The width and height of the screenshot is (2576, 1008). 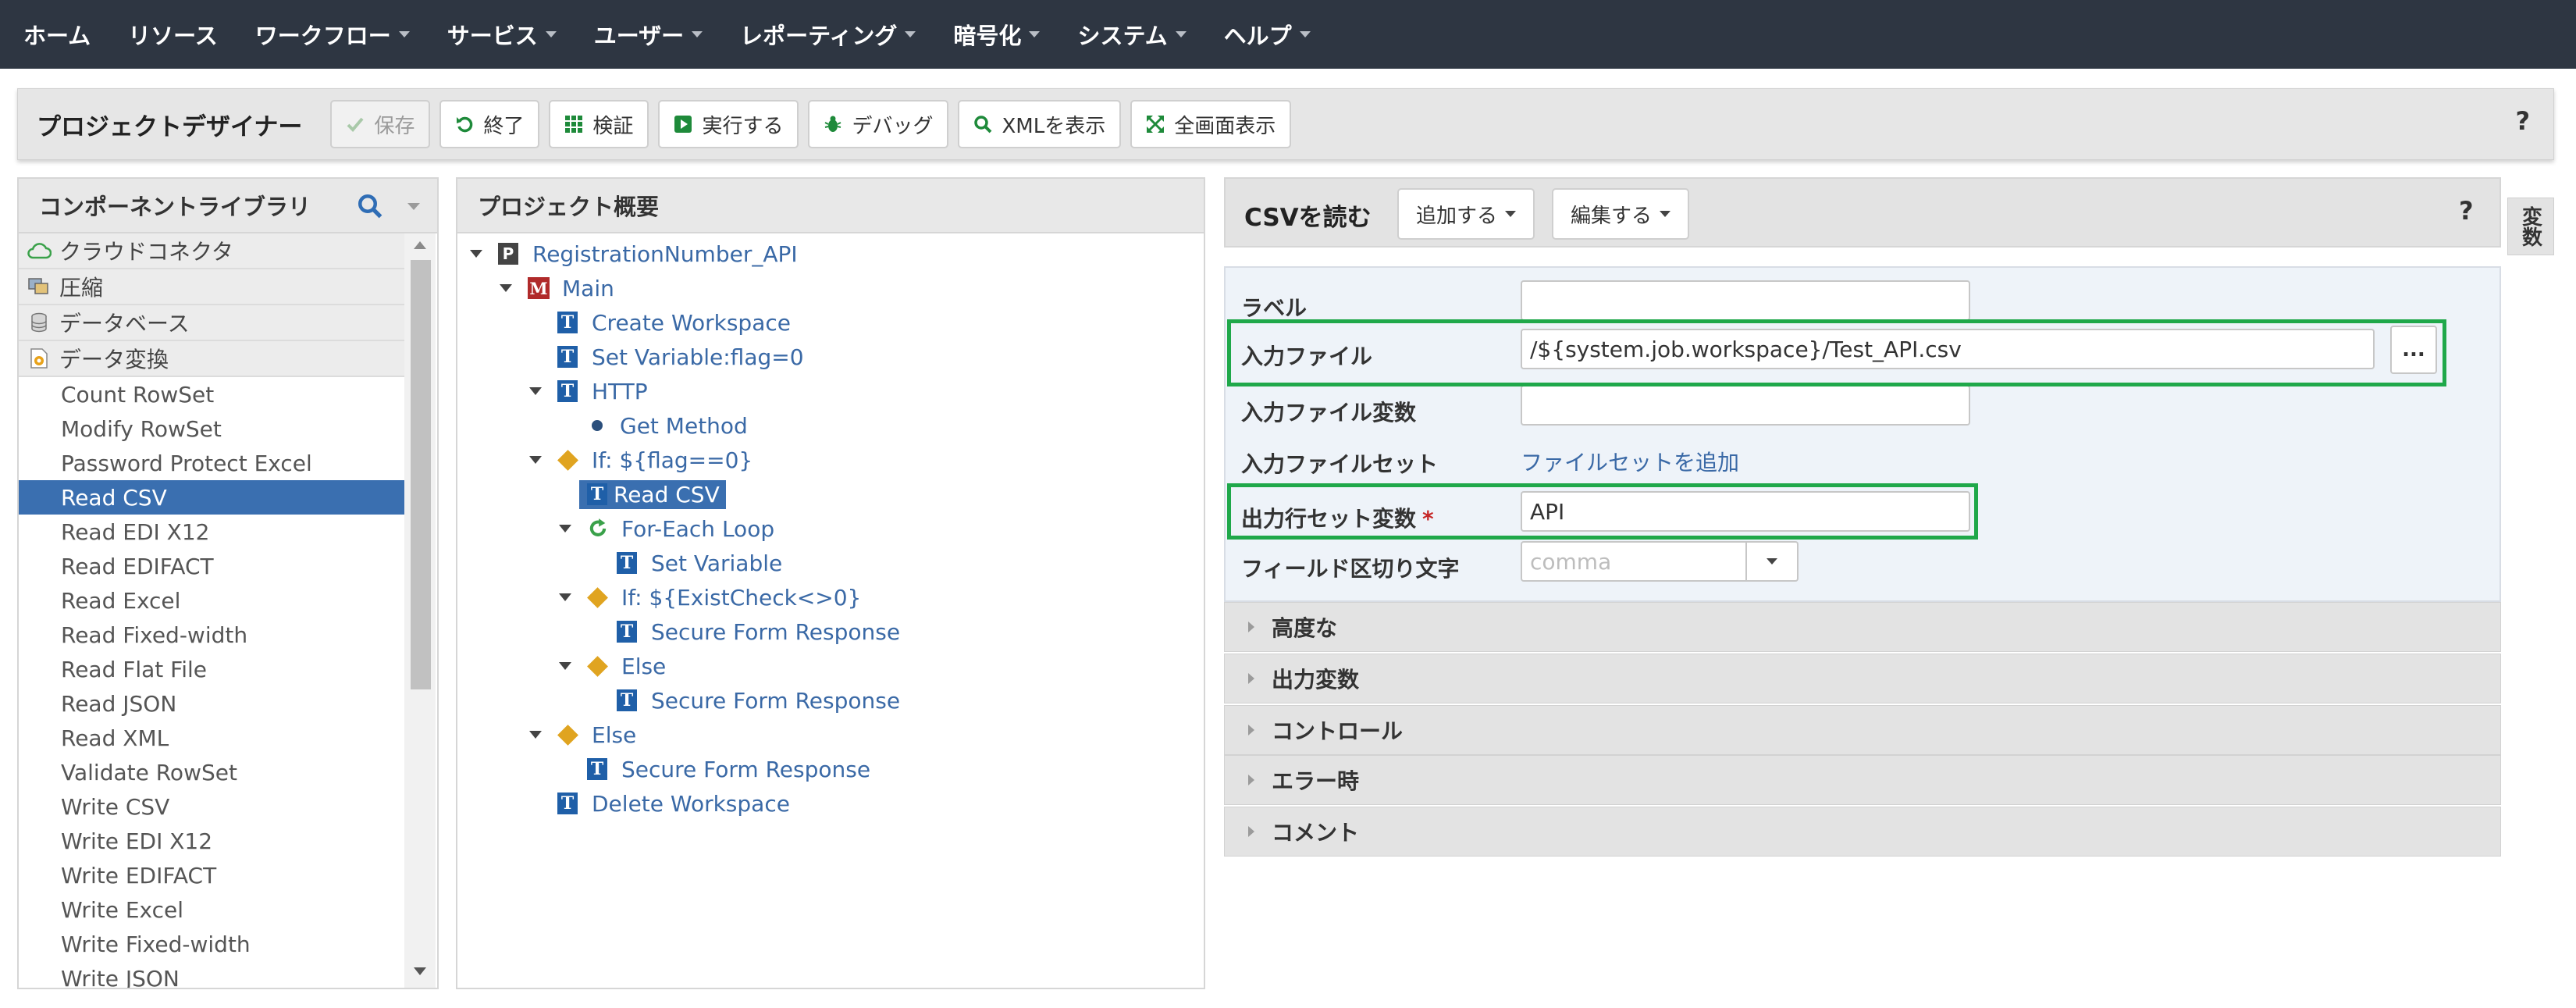 I want to click on section-on-error: エラー時, so click(x=1862, y=780).